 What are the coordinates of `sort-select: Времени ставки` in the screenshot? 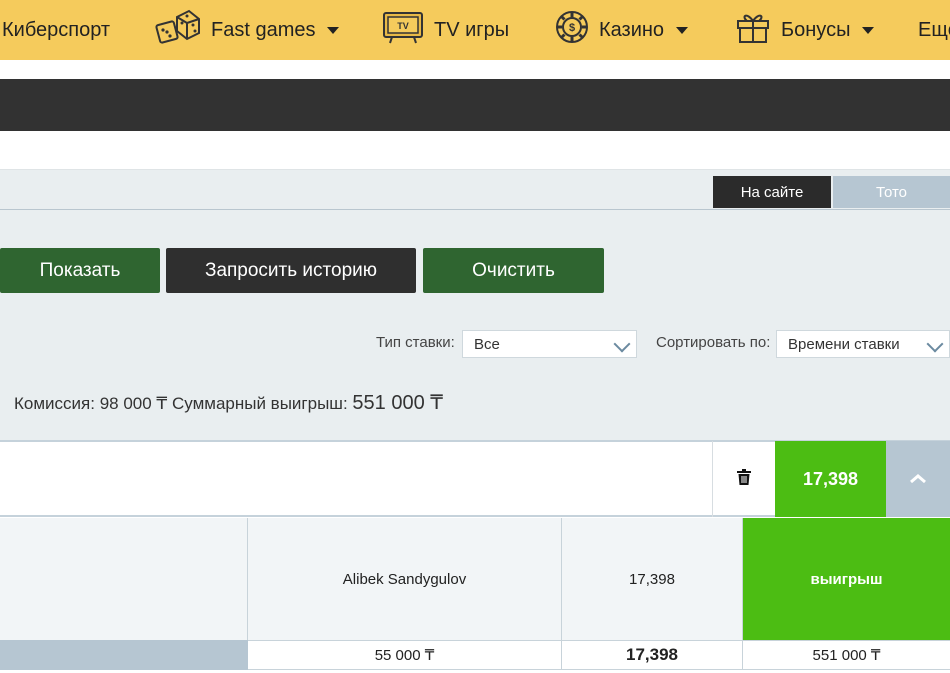 It's located at (863, 344).